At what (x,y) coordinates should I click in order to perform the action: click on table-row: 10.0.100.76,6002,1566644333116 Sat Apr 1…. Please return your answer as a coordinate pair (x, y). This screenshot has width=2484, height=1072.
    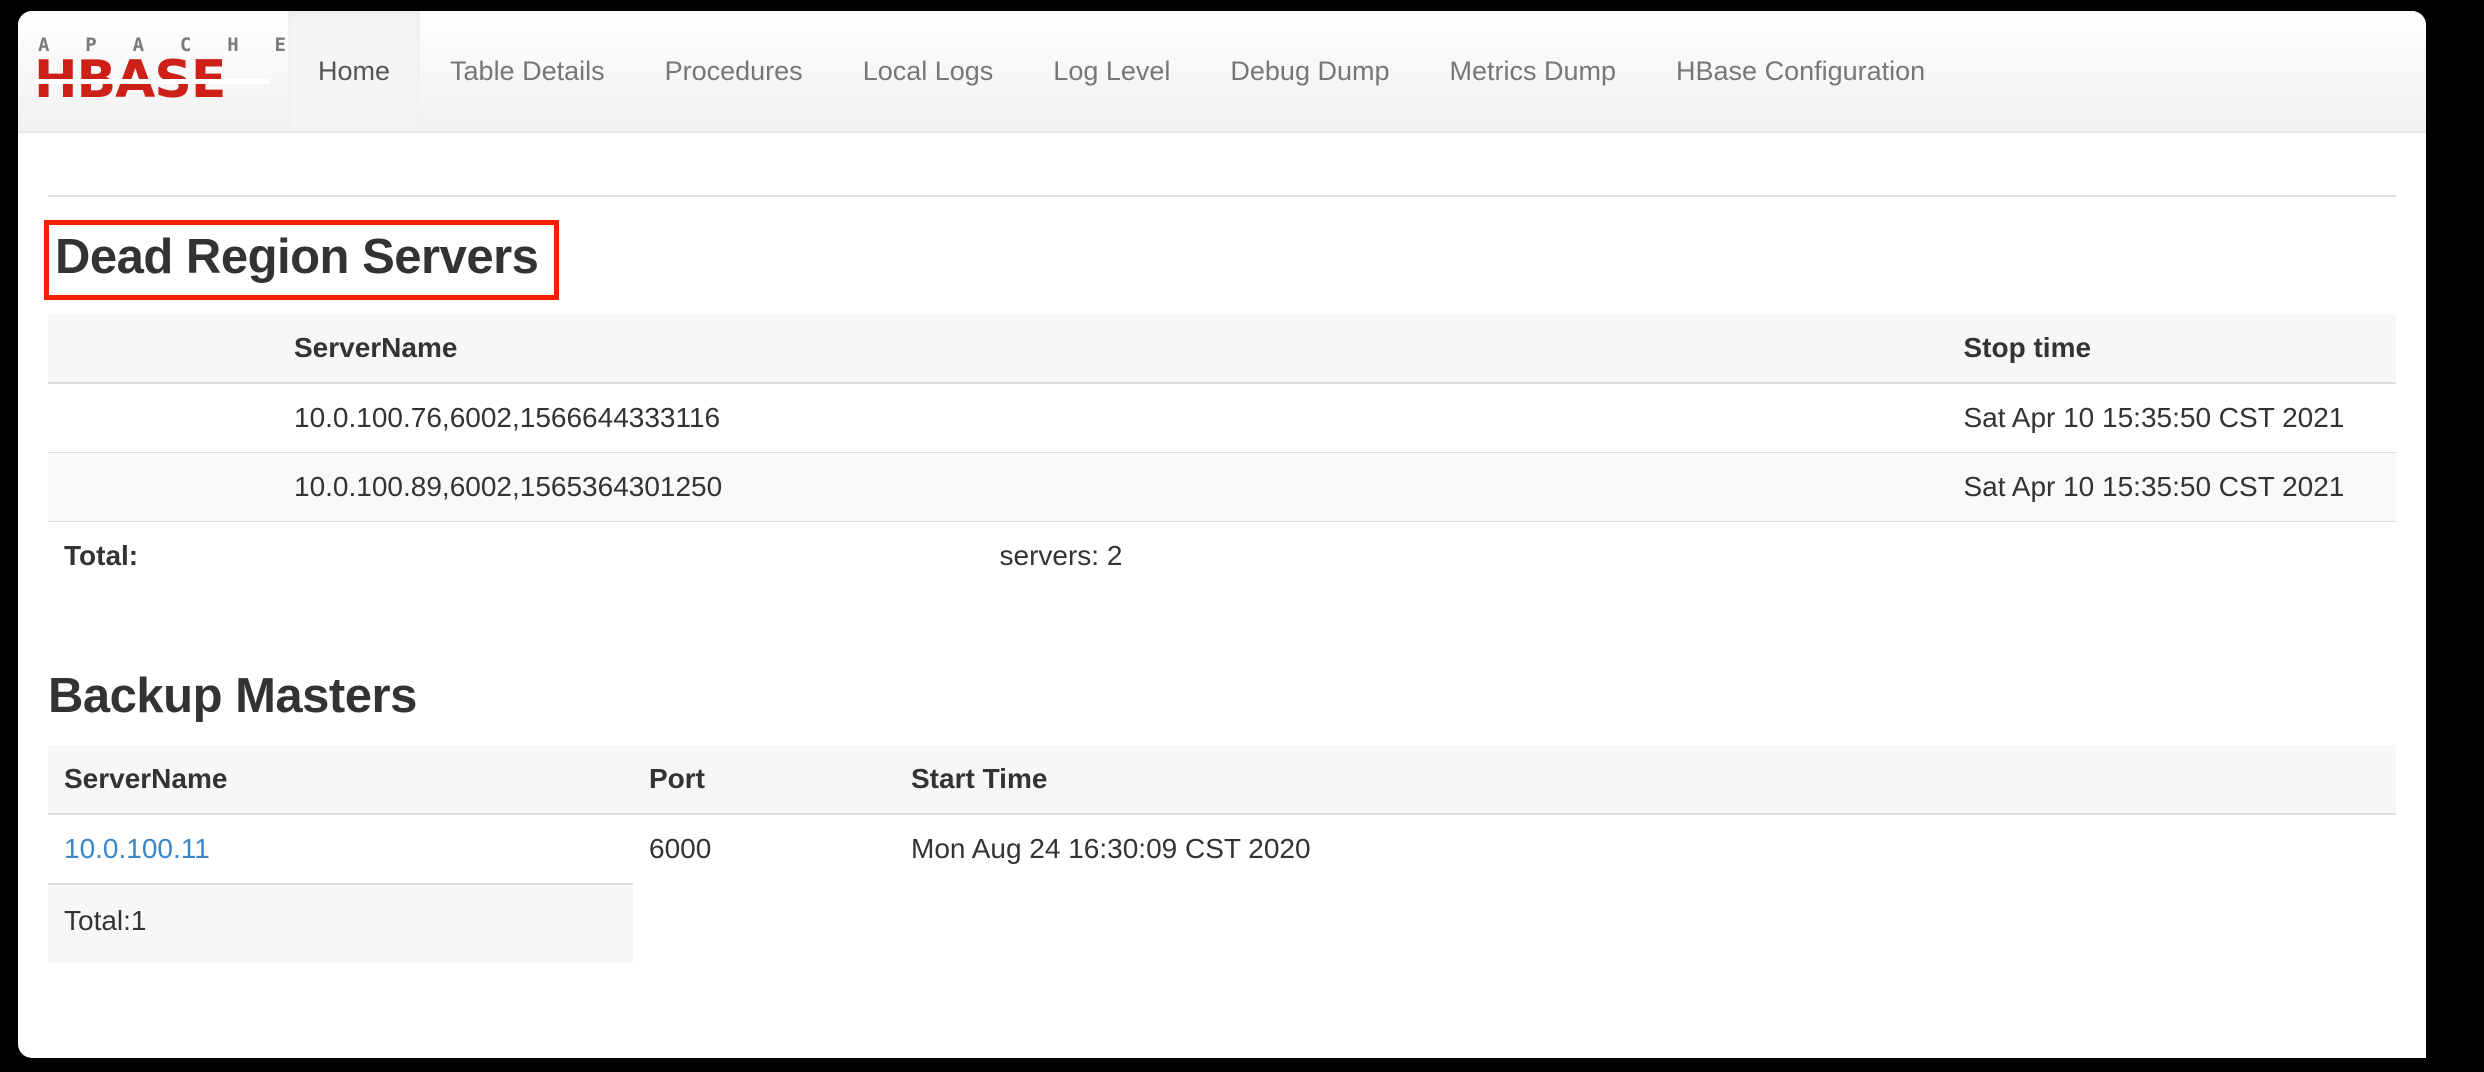
    Looking at the image, I should click on (1222, 417).